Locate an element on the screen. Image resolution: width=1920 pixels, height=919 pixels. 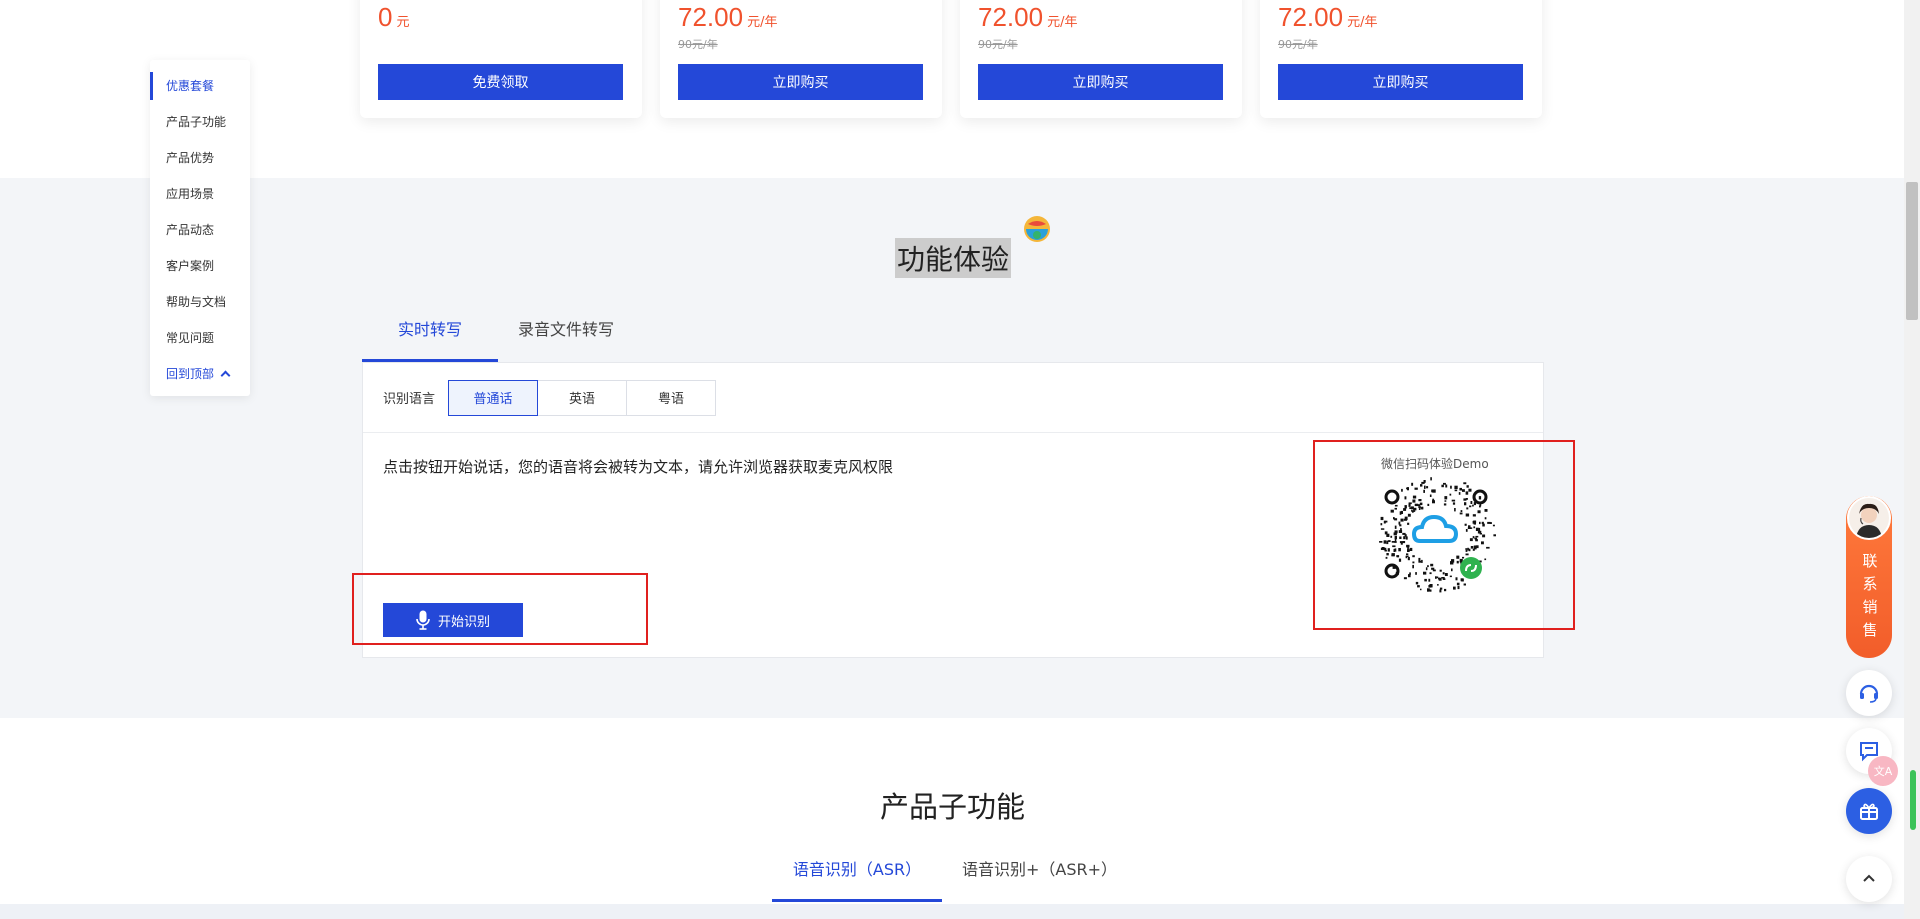
scroll-to-top-button is located at coordinates (1869, 879).